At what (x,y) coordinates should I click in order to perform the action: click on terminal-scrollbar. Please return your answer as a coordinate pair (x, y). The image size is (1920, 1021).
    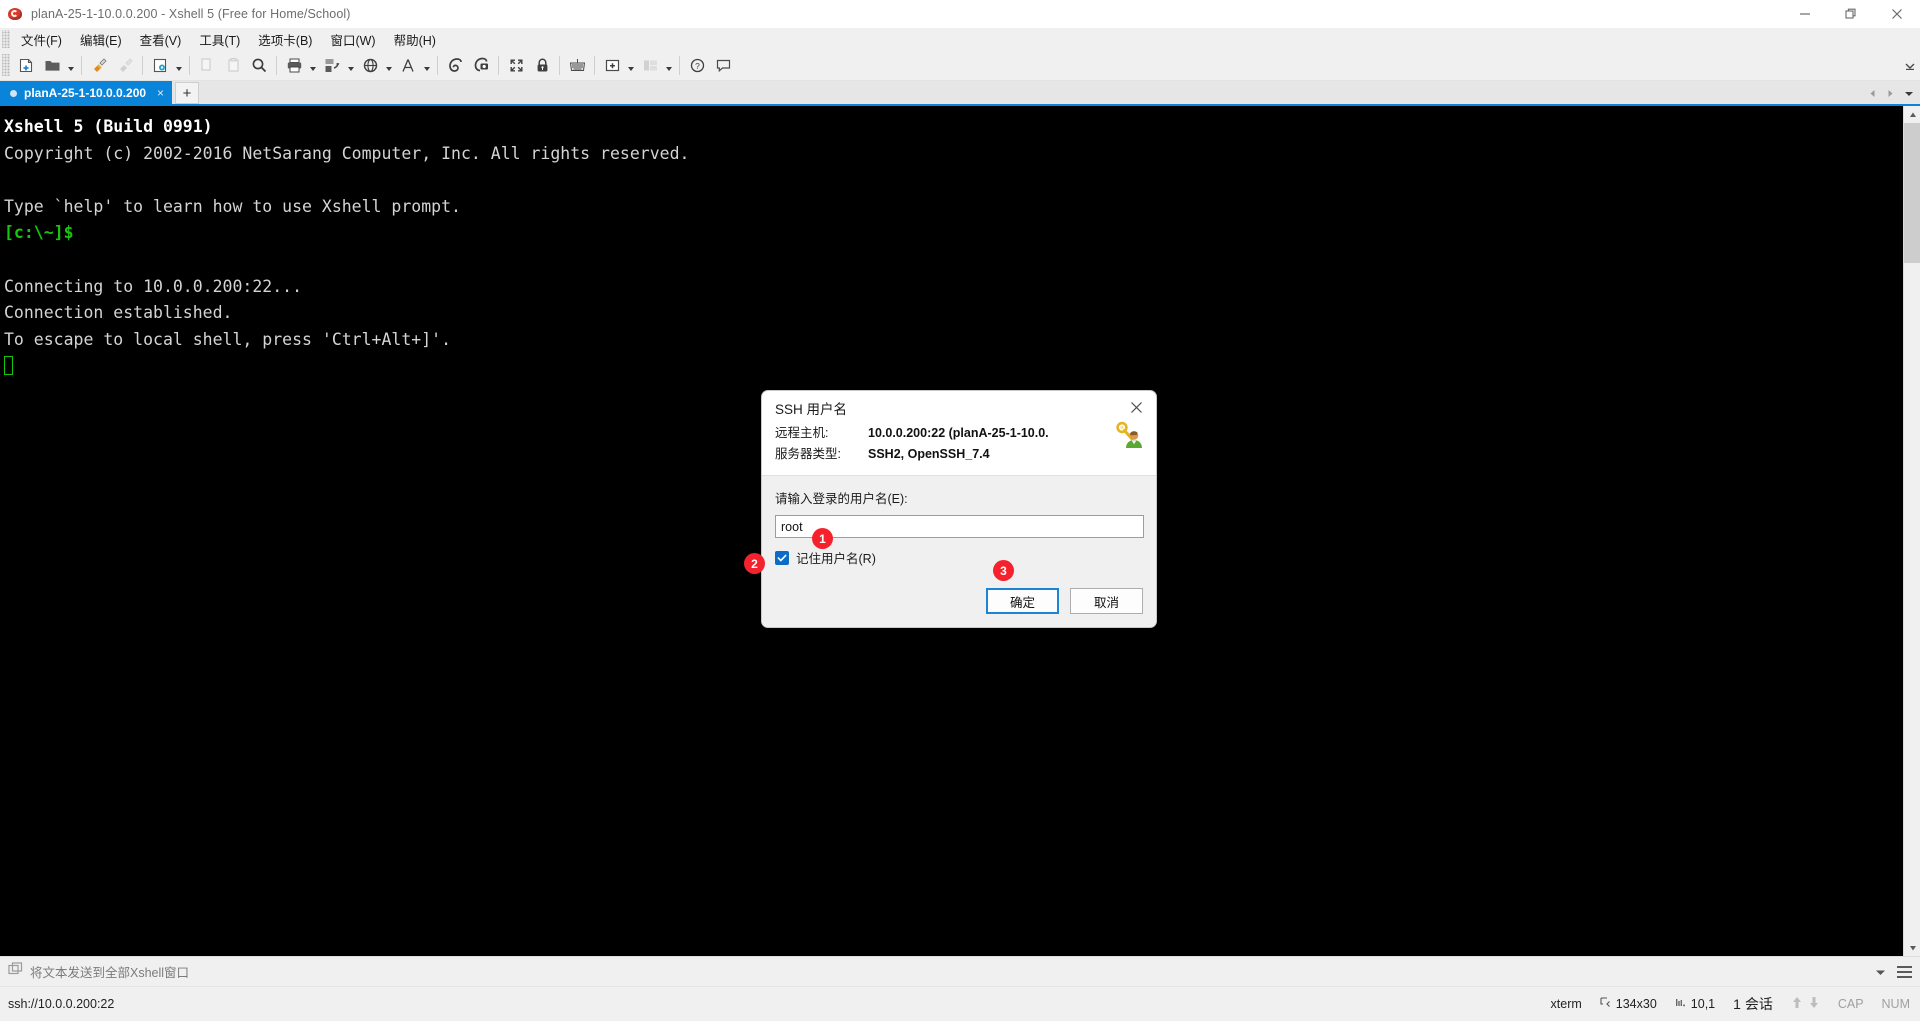
    Looking at the image, I should click on (1911, 531).